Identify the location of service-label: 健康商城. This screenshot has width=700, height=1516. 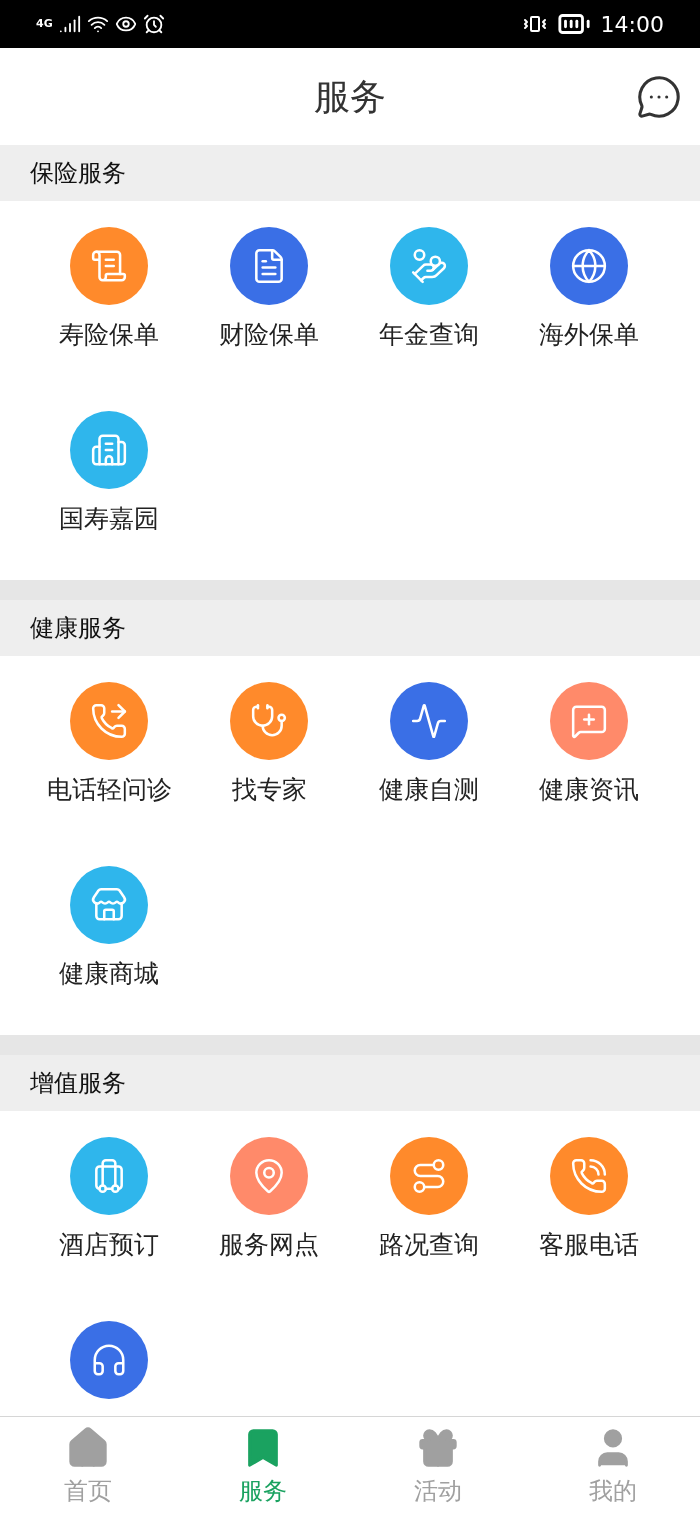
(109, 974).